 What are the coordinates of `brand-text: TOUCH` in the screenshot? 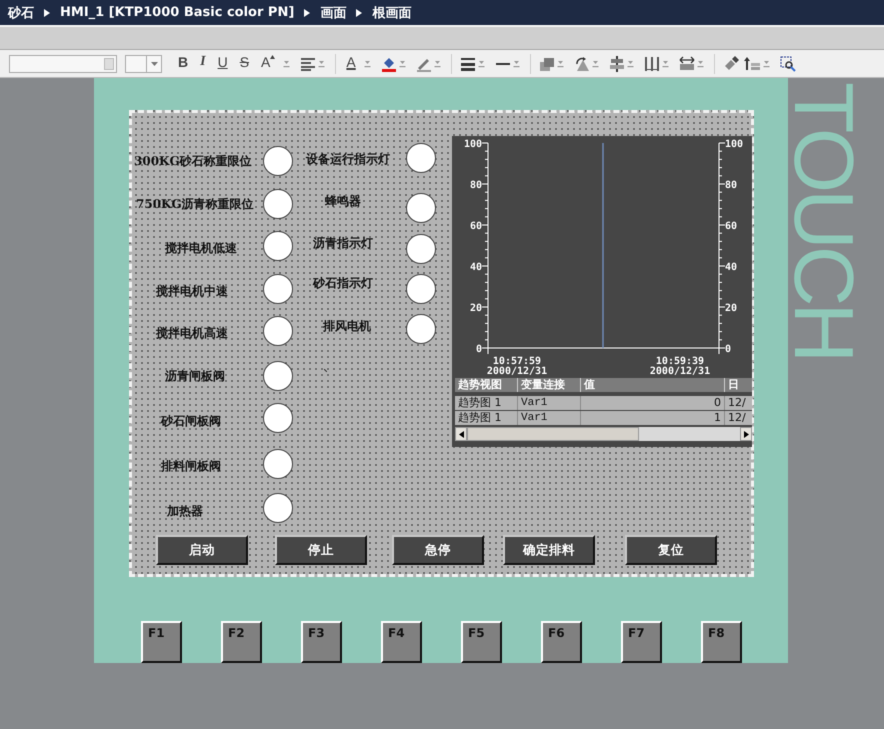 It's located at (824, 221).